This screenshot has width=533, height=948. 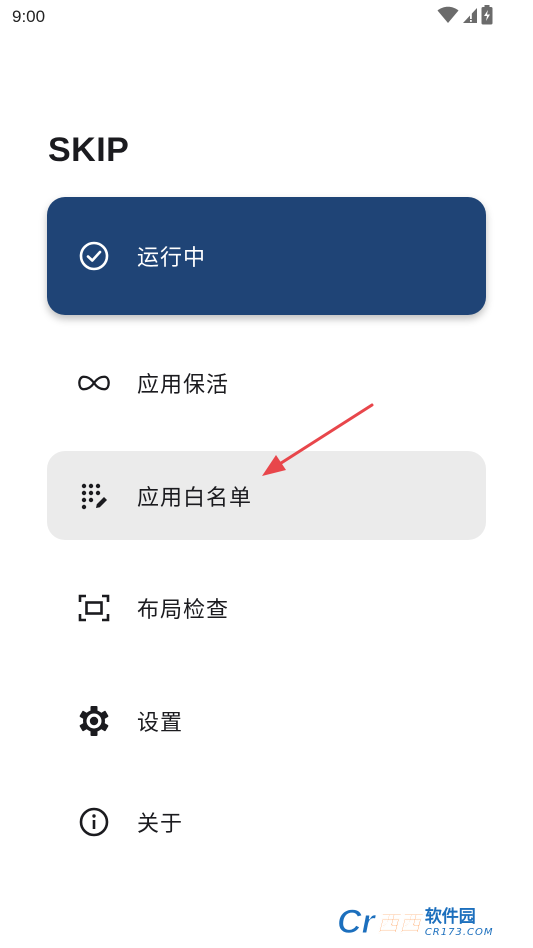 What do you see at coordinates (94, 608) in the screenshot?
I see `frame-select-icon` at bounding box center [94, 608].